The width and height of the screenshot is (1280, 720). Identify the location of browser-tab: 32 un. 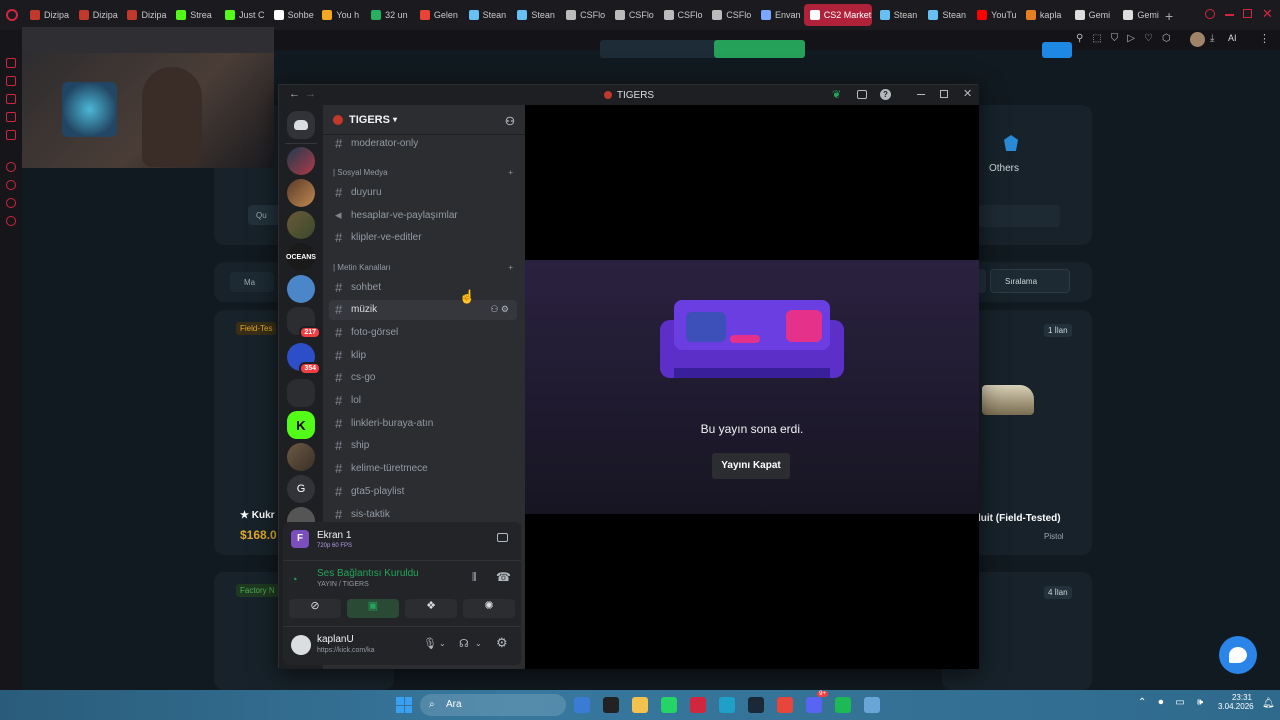
(388, 15).